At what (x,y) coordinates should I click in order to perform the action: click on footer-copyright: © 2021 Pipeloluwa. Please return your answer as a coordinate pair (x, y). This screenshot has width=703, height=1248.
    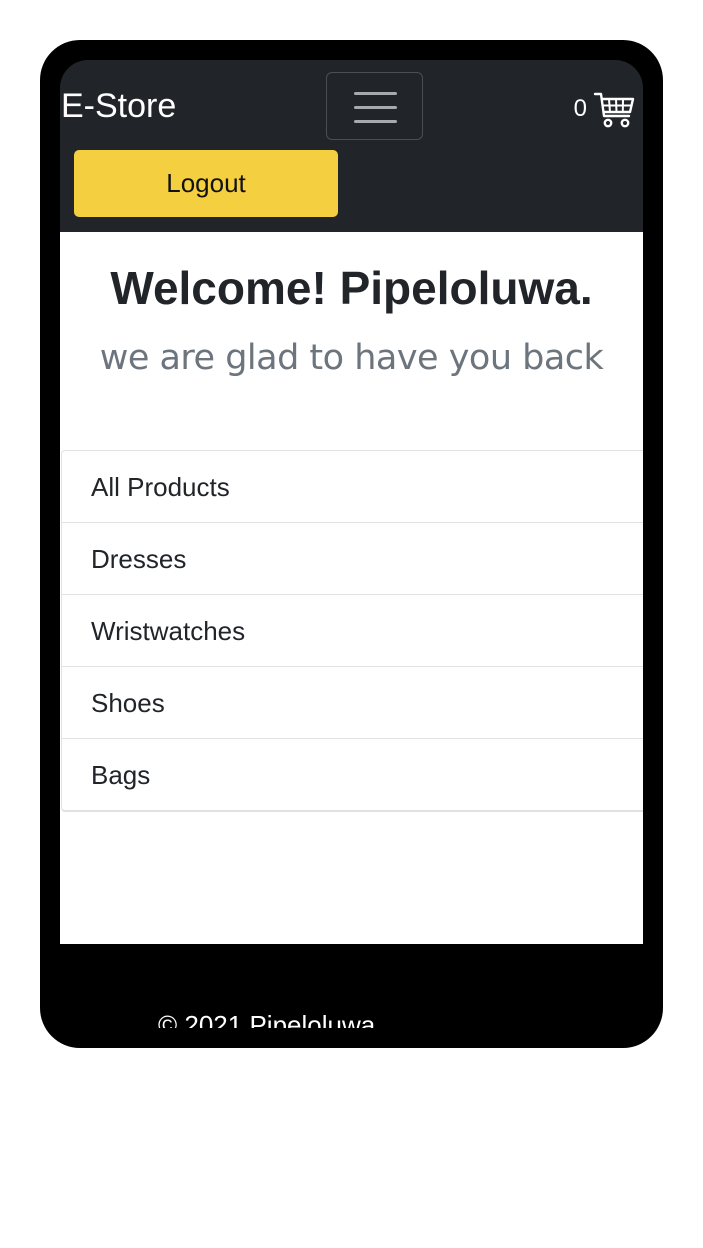
    Looking at the image, I should click on (267, 1019).